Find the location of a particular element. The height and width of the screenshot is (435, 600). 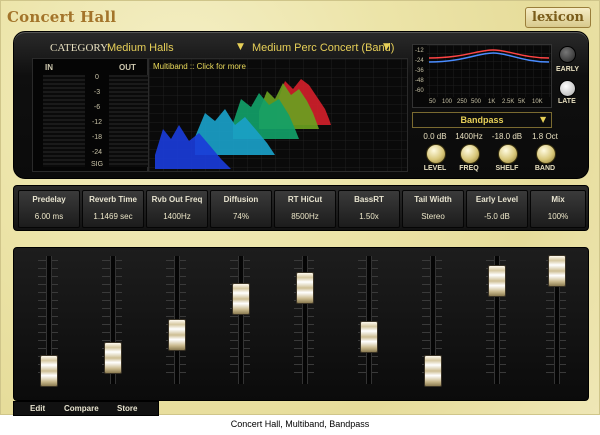

meter-scale-label: -3 is located at coordinates (97, 92).